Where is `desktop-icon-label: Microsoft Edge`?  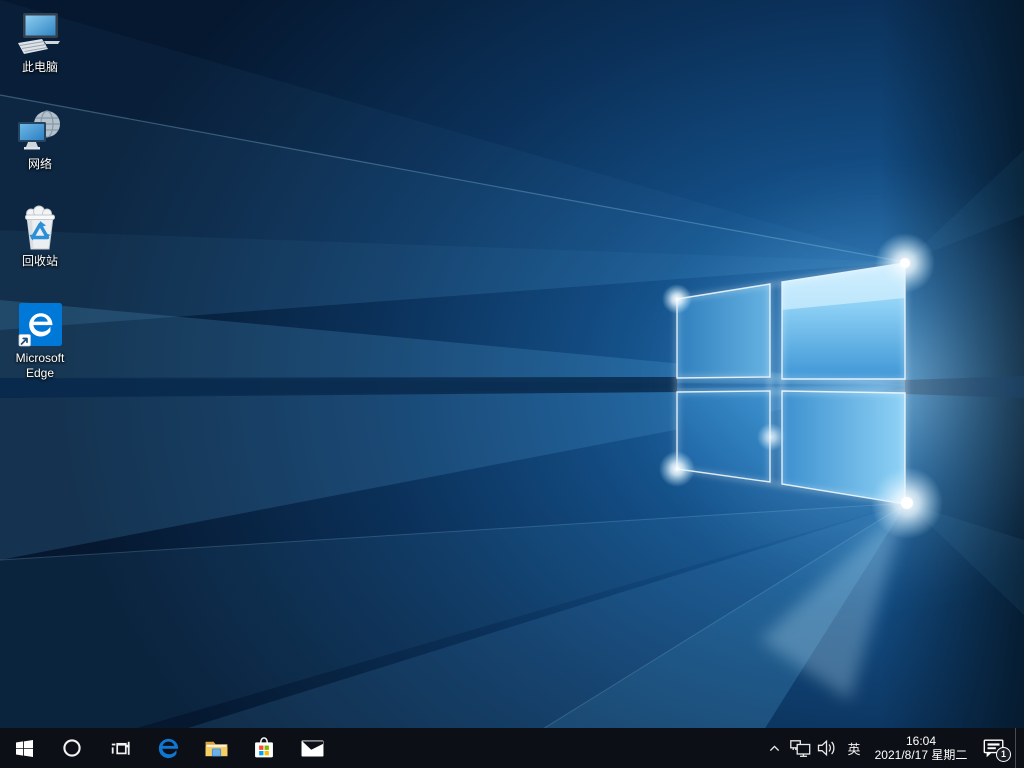
desktop-icon-label: Microsoft Edge is located at coordinates (40, 365).